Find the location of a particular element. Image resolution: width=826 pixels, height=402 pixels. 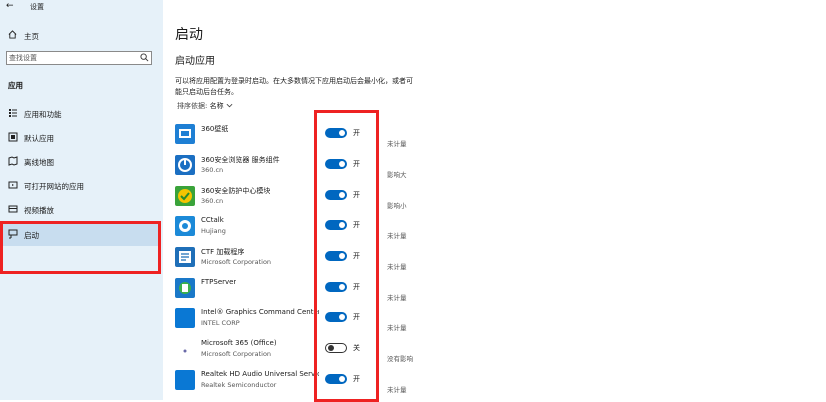

sort-dropdown: 排序依据: 名称 is located at coordinates (205, 106).